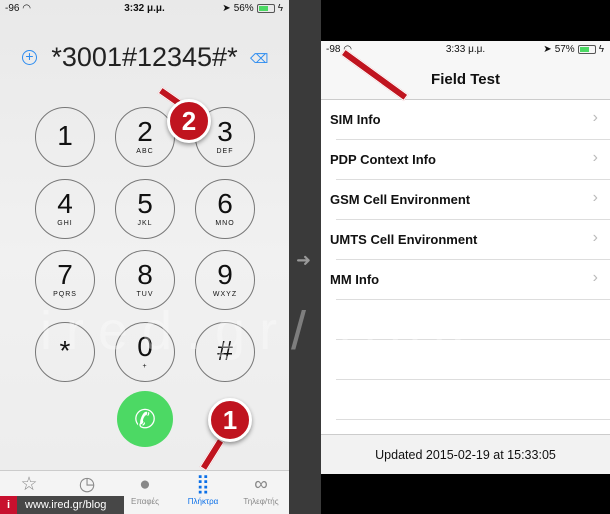 The height and width of the screenshot is (514, 610). I want to click on key-digit: 1, so click(65, 135).